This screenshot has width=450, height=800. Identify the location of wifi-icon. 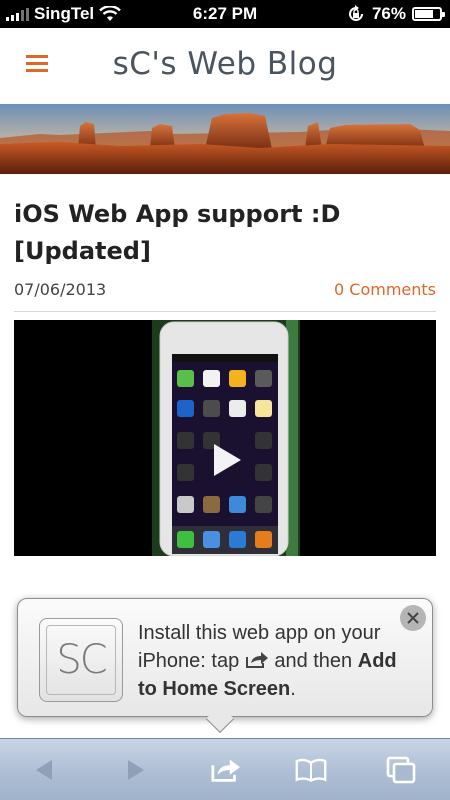
(110, 13).